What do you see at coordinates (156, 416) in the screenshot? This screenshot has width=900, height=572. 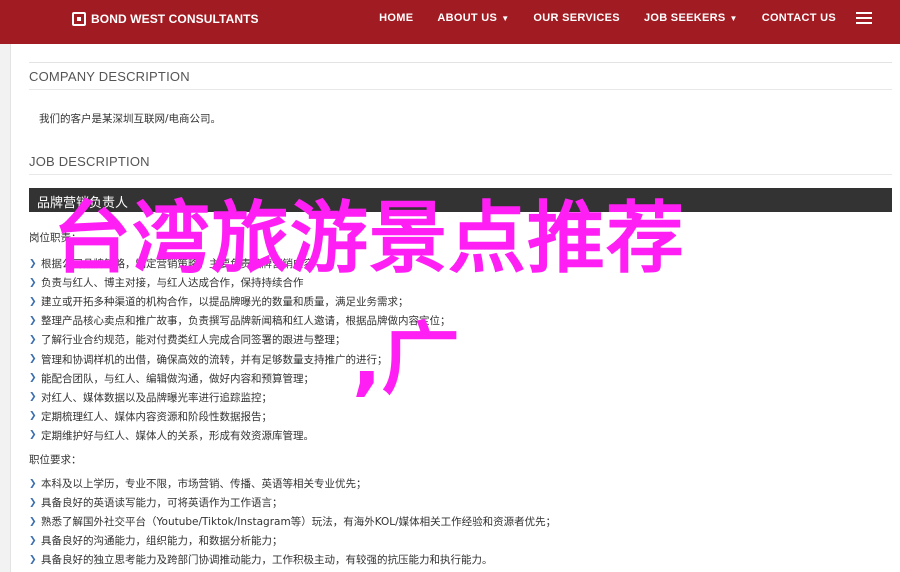 I see `list-item-text: 定期梳理红人、媒体内容资源和阶段性数据报告；` at bounding box center [156, 416].